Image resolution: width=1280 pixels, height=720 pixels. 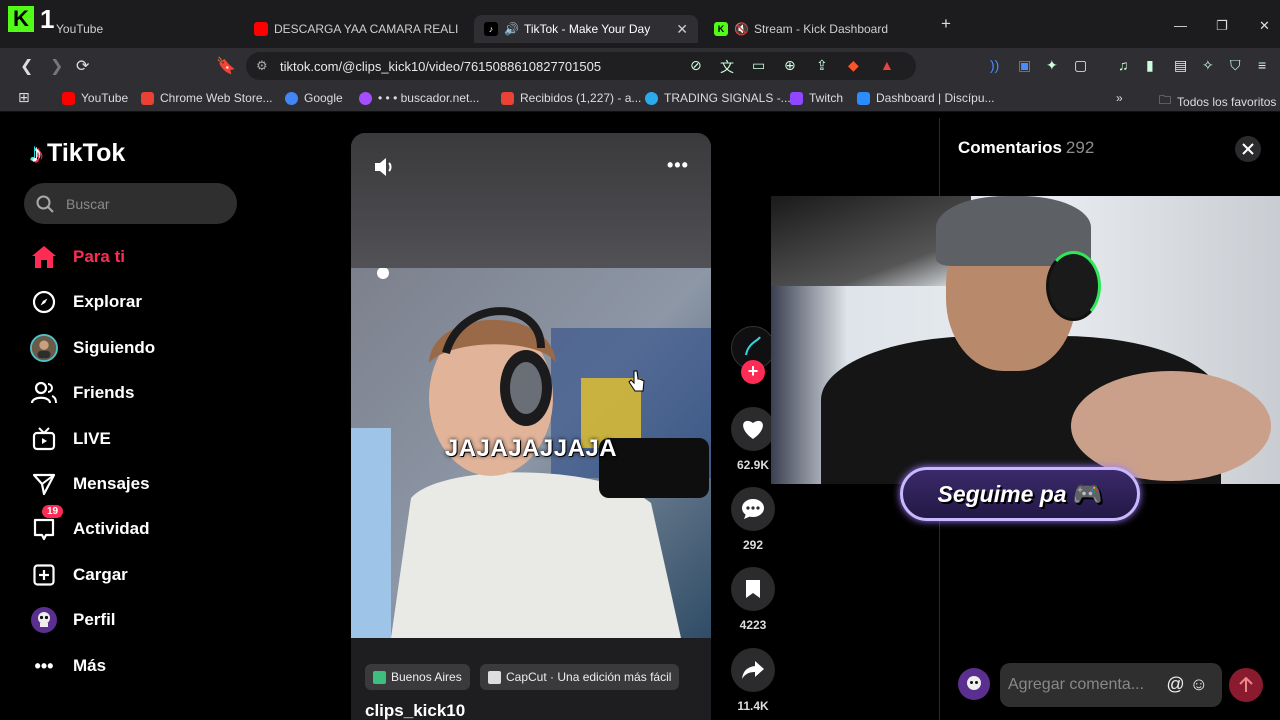 What do you see at coordinates (887, 65) in the screenshot?
I see `brave-rewards-icon: ▲` at bounding box center [887, 65].